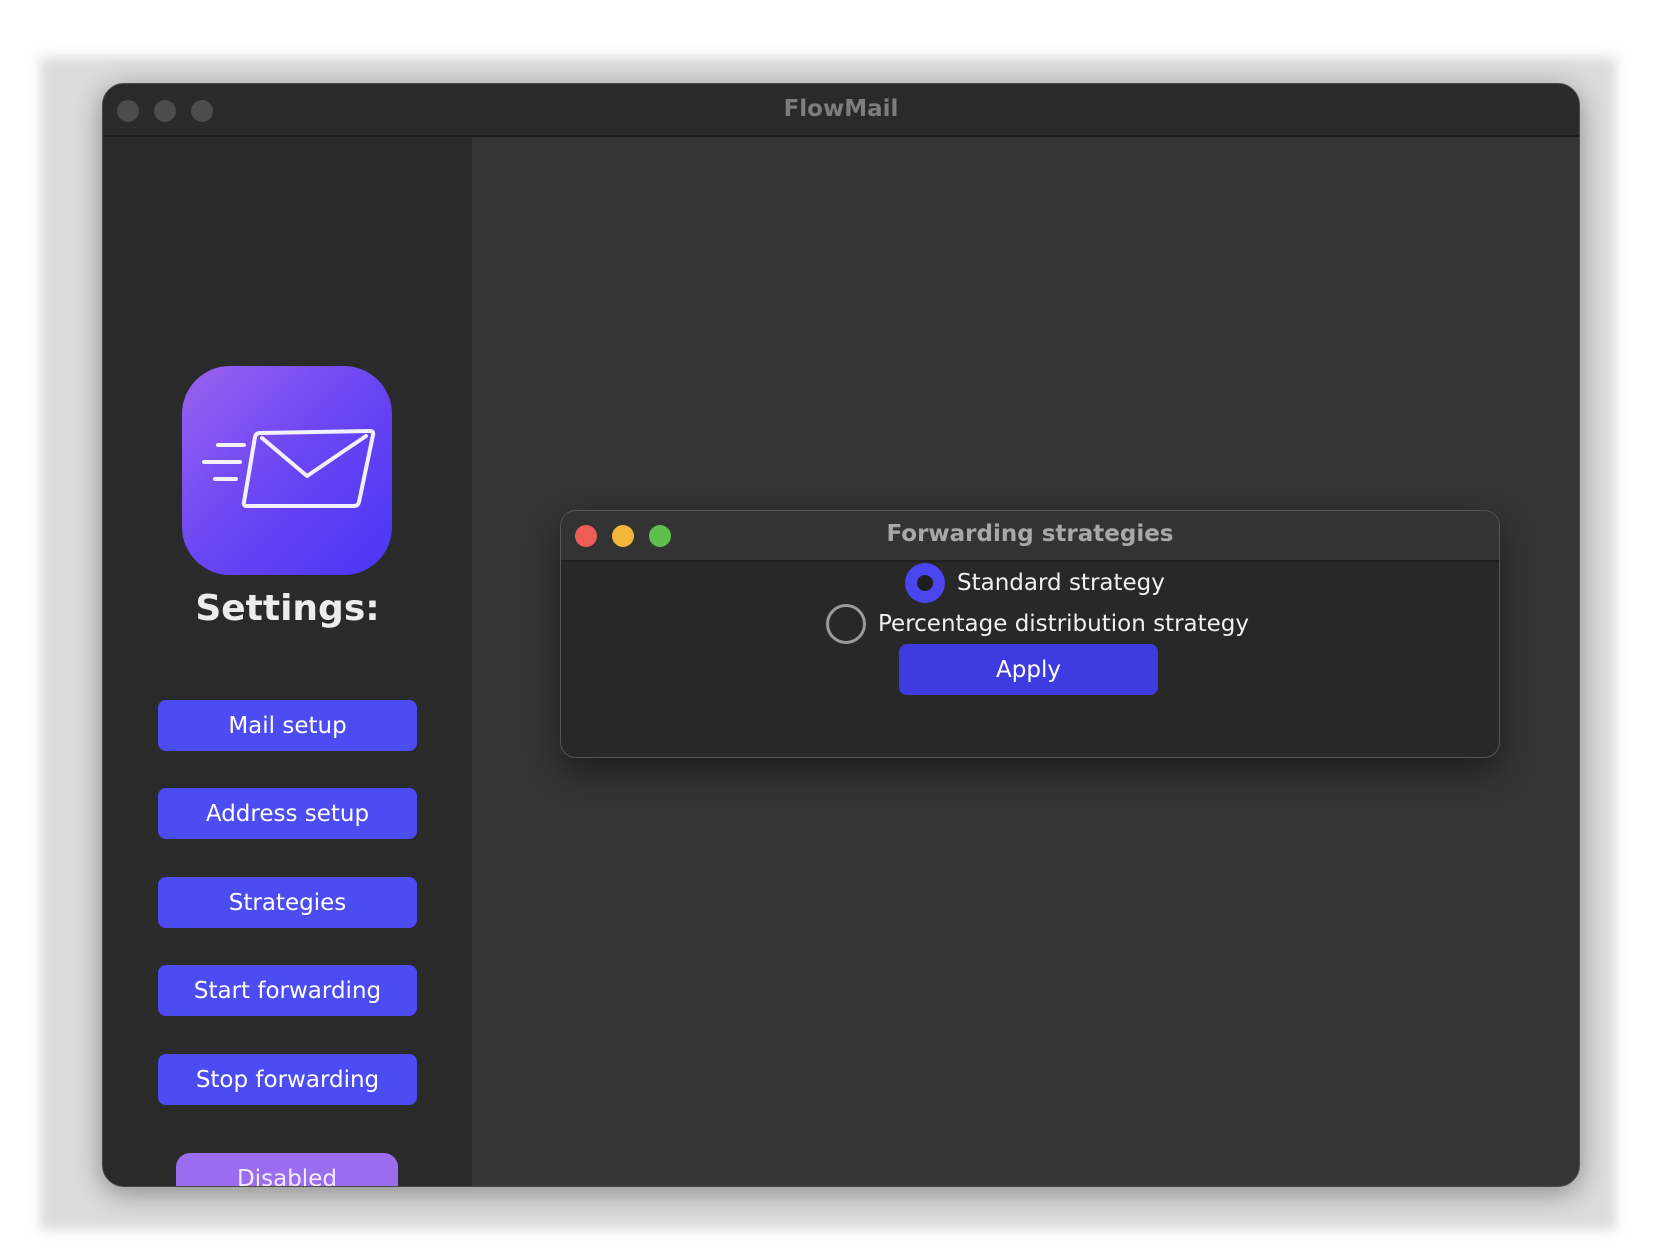 The width and height of the screenshot is (1664, 1258). I want to click on radio-unselected-icon, so click(846, 624).